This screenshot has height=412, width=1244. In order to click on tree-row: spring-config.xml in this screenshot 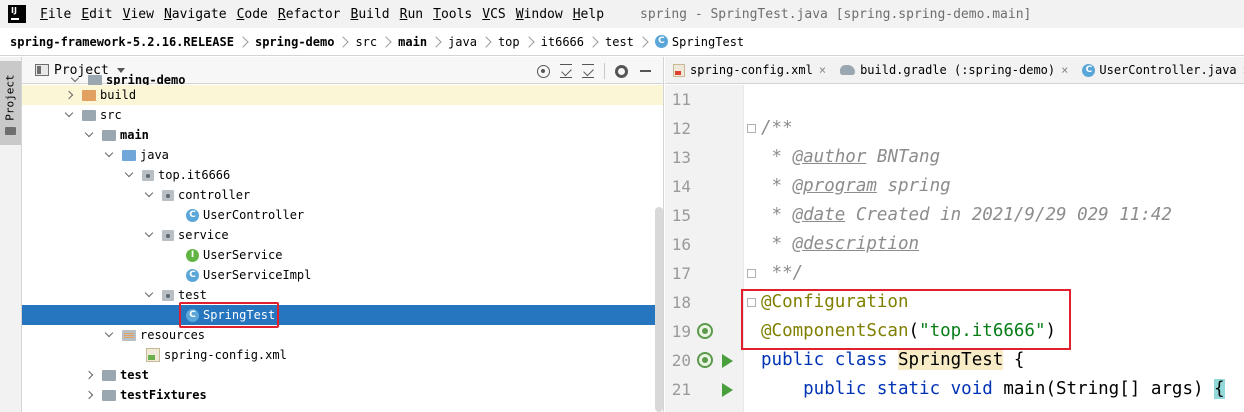, I will do `click(342, 355)`.